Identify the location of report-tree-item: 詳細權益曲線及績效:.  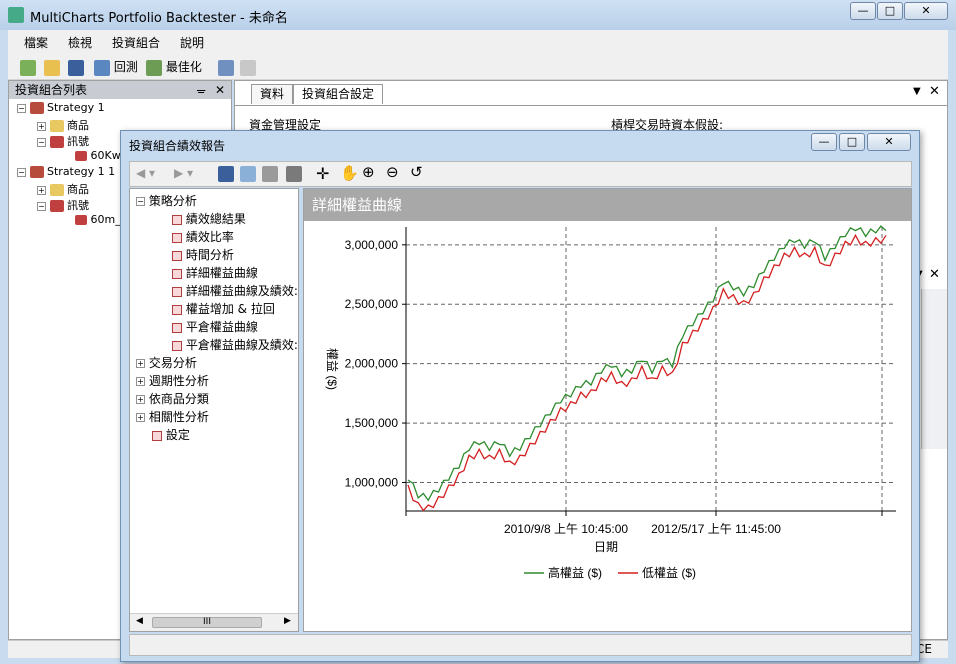
(235, 290).